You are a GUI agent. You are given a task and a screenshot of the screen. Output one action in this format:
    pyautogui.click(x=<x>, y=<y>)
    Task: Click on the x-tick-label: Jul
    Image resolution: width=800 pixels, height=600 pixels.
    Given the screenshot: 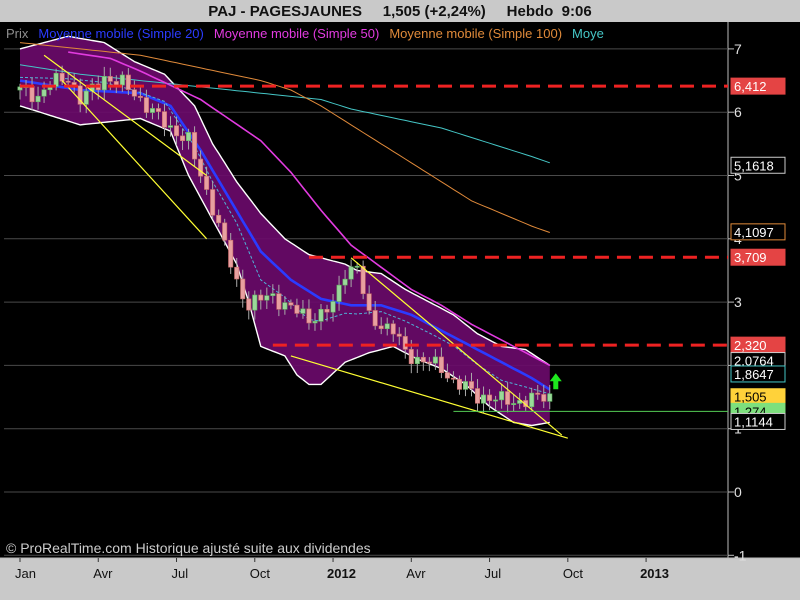 What is the action you would take?
    pyautogui.click(x=180, y=573)
    